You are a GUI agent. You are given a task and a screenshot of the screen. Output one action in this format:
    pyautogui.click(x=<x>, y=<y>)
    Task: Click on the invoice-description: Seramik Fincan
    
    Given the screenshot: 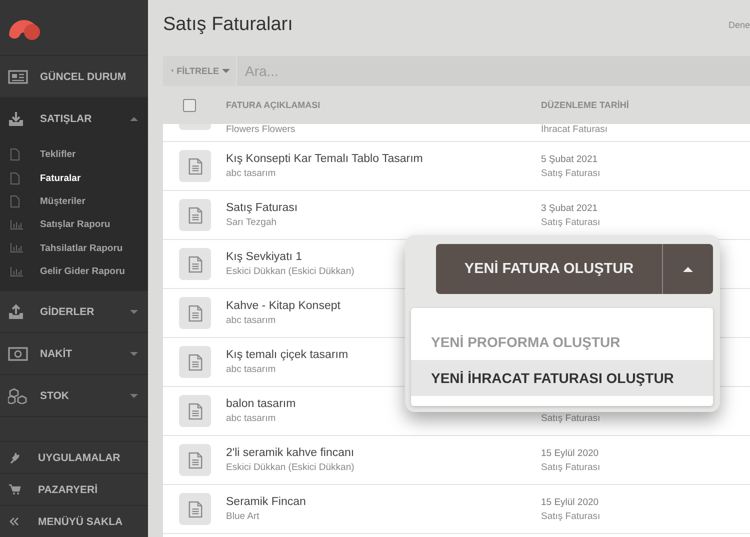 What is the action you would take?
    pyautogui.click(x=266, y=502)
    